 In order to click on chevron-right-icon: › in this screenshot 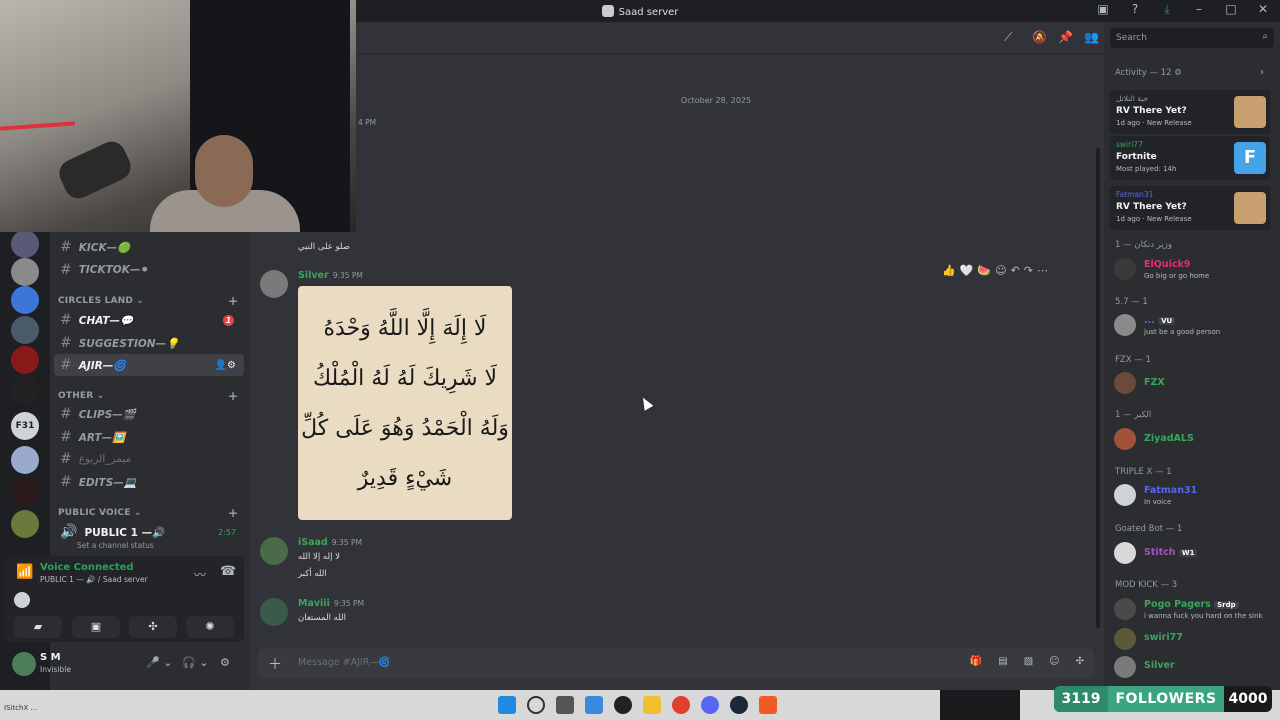, I will do `click(1262, 72)`.